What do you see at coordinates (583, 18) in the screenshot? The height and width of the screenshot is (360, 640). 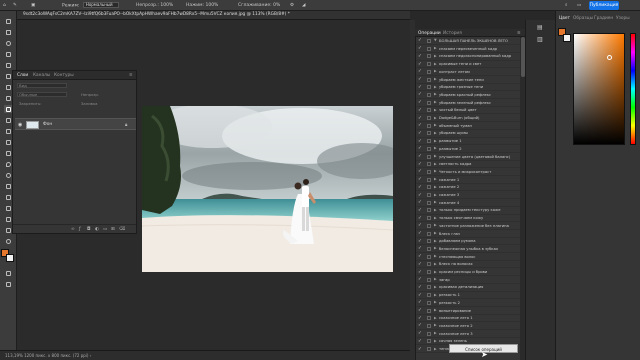 I see `tab-swatches: Образцы` at bounding box center [583, 18].